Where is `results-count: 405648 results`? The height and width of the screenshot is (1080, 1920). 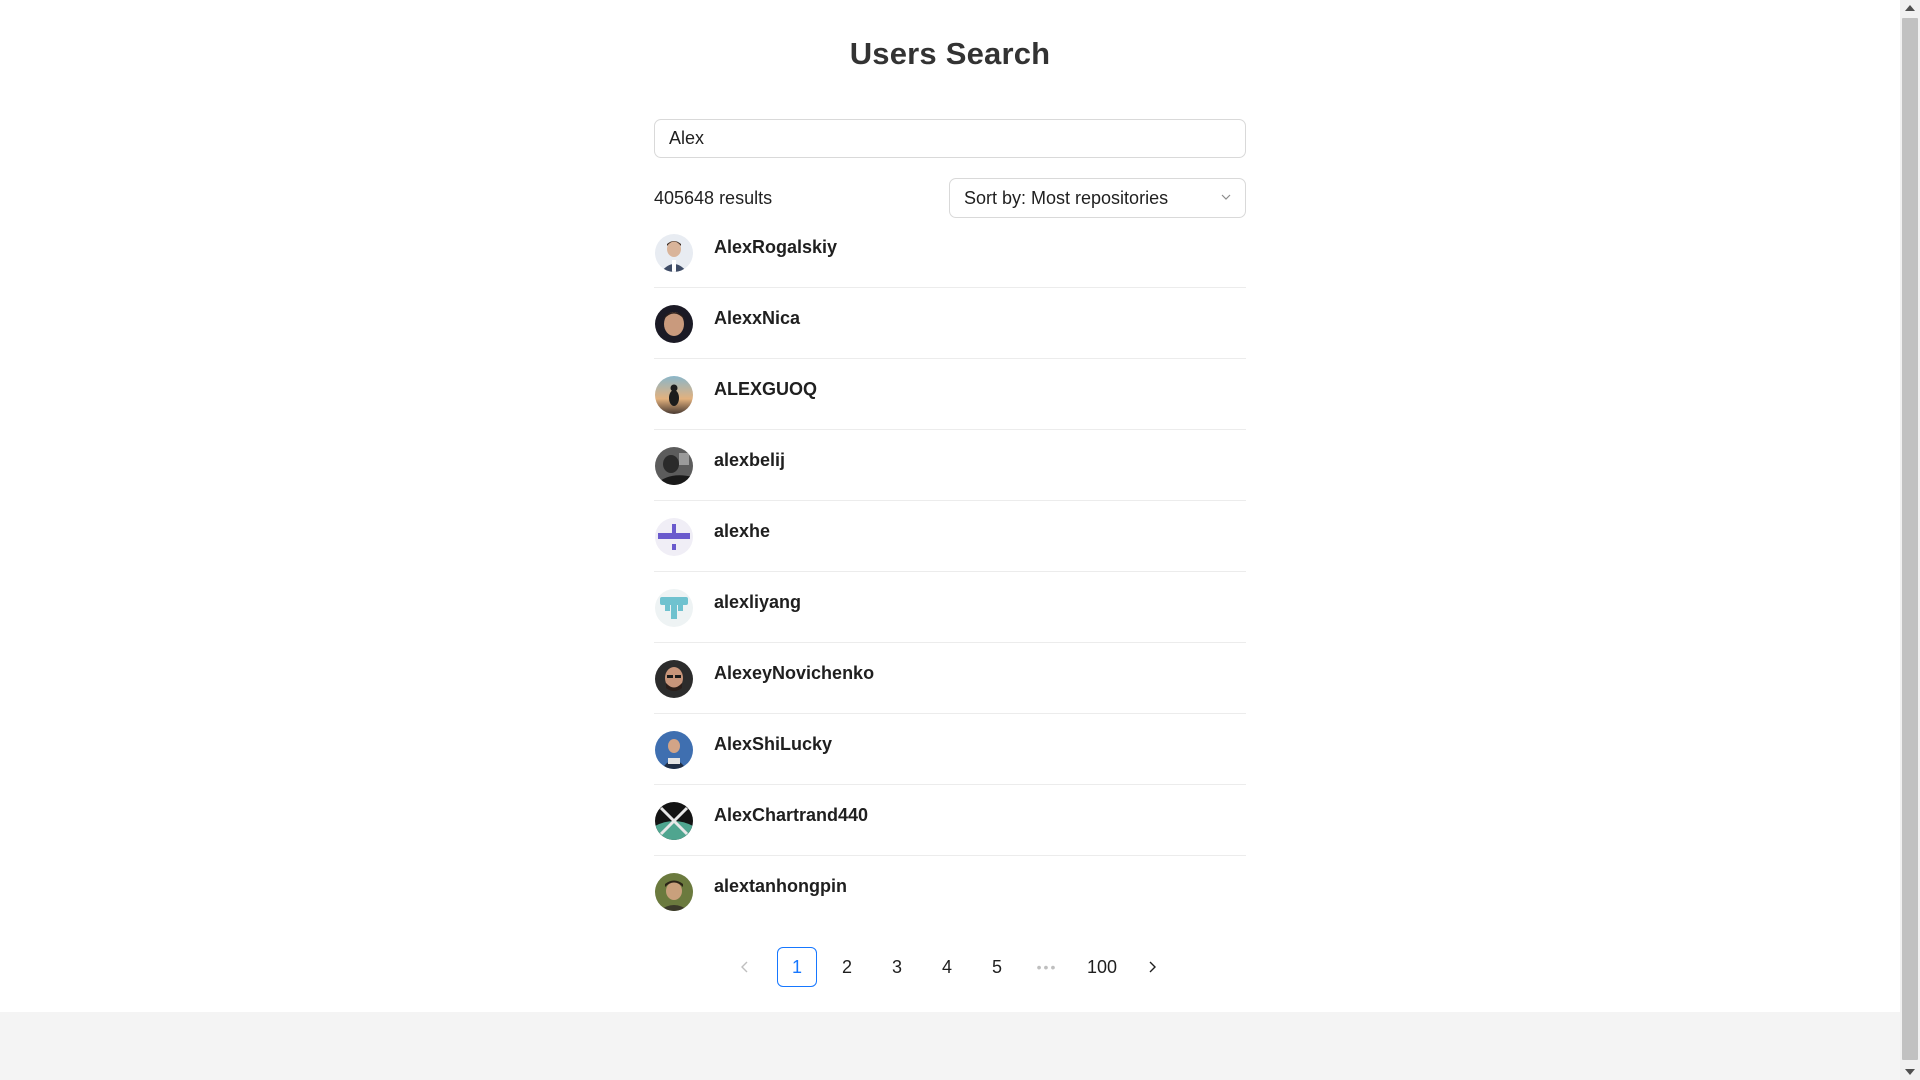 results-count: 405648 results is located at coordinates (713, 198).